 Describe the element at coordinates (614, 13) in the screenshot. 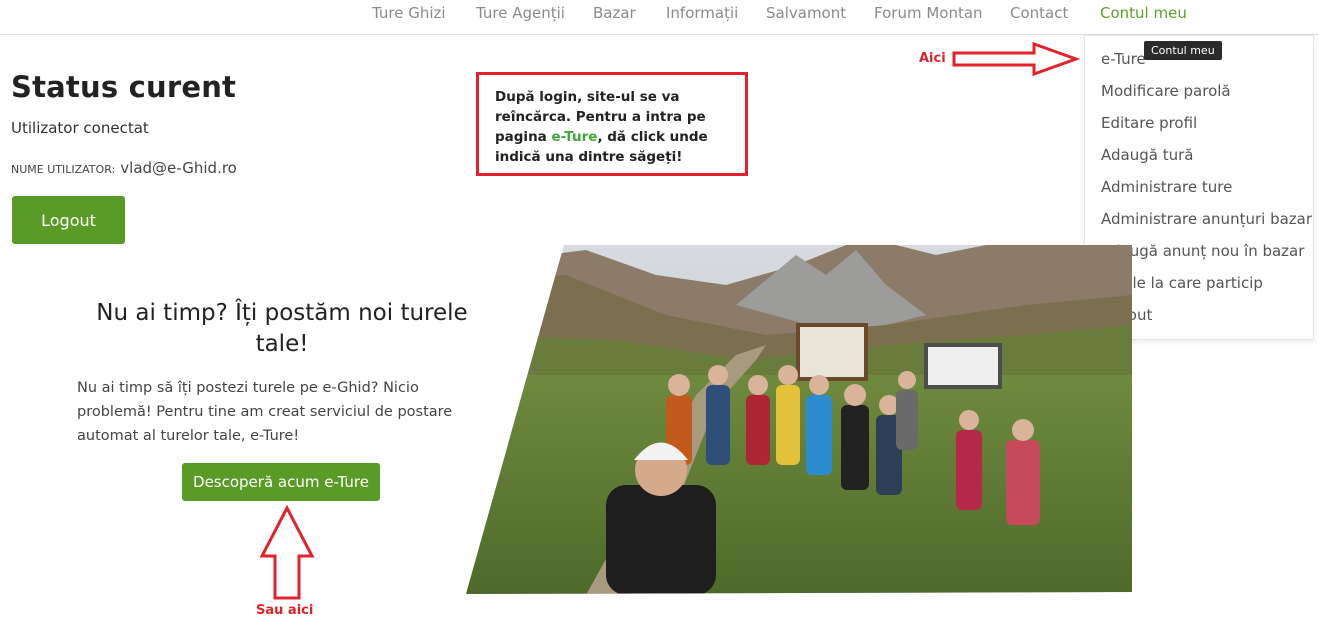

I see `nav-item-bazar: Bazar` at that location.